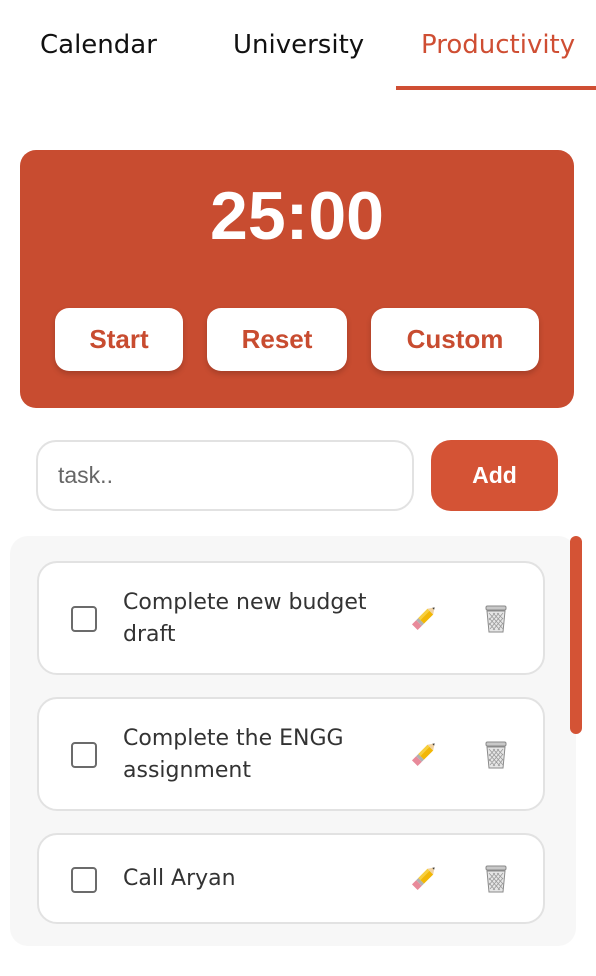 The width and height of the screenshot is (596, 976). What do you see at coordinates (225, 475) in the screenshot?
I see `task-input` at bounding box center [225, 475].